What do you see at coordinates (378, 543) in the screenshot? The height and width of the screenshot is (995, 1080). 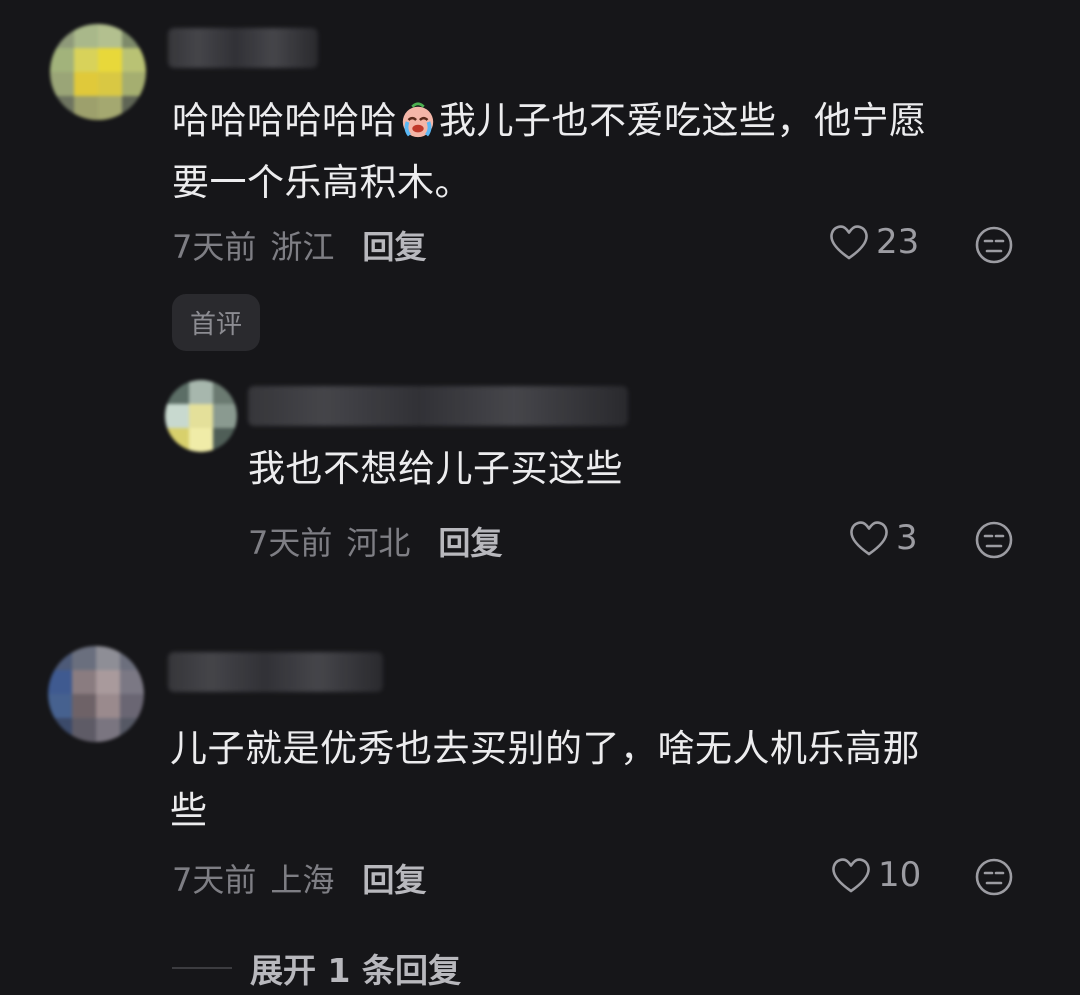 I see `location: 河北` at bounding box center [378, 543].